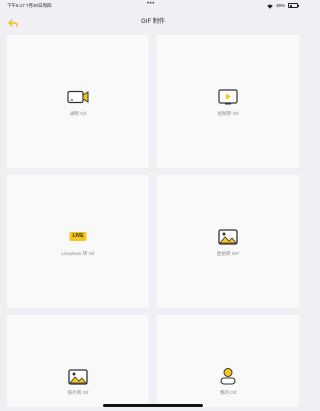  Describe the element at coordinates (78, 241) in the screenshot. I see `tile-livephoto-to-gif: LIVE Livephoto 转 Gif` at that location.